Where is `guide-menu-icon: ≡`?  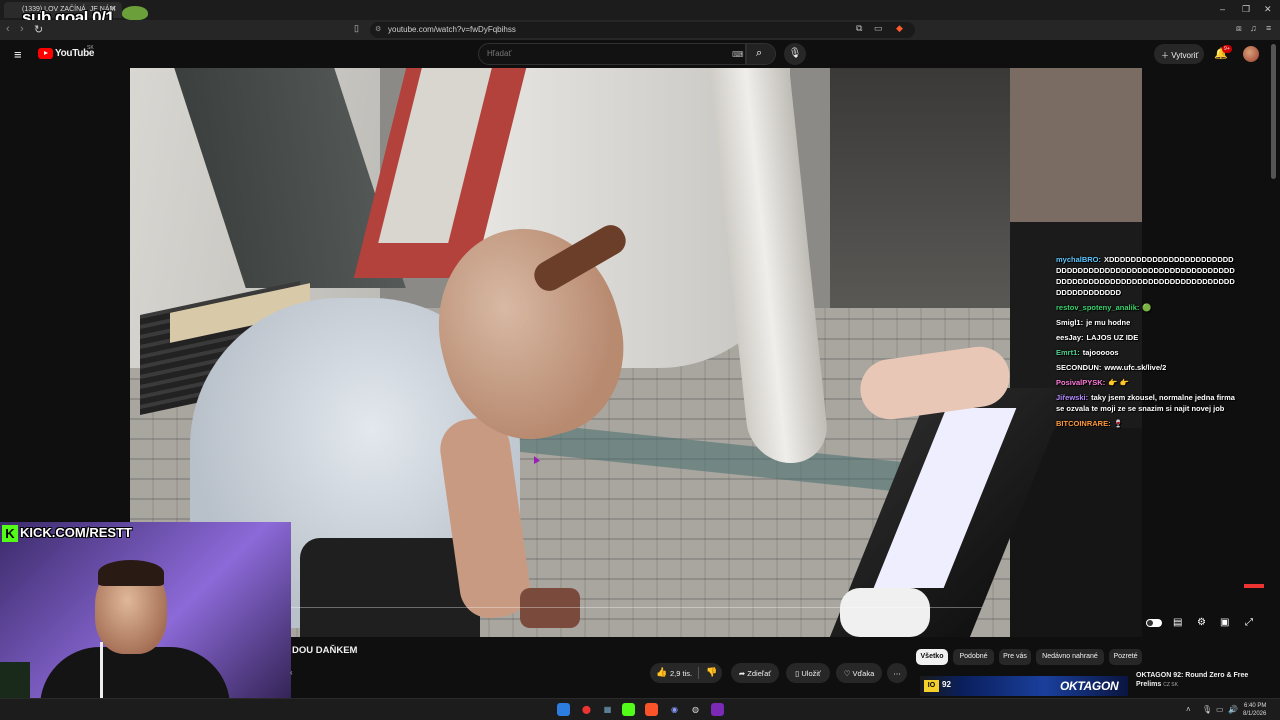 guide-menu-icon: ≡ is located at coordinates (18, 54).